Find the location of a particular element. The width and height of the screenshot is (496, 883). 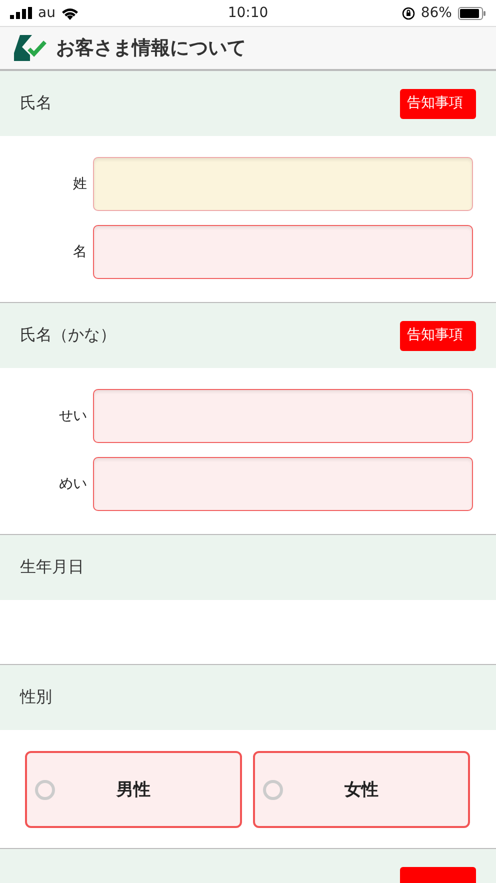

wifi-icon is located at coordinates (70, 13).